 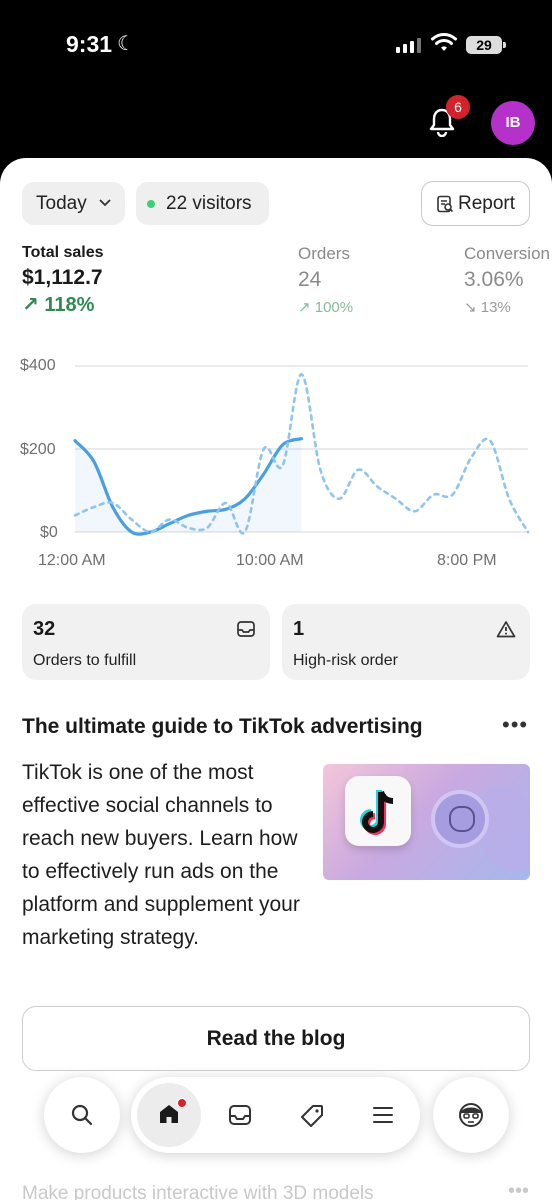 What do you see at coordinates (444, 42) in the screenshot?
I see `wifi-icon` at bounding box center [444, 42].